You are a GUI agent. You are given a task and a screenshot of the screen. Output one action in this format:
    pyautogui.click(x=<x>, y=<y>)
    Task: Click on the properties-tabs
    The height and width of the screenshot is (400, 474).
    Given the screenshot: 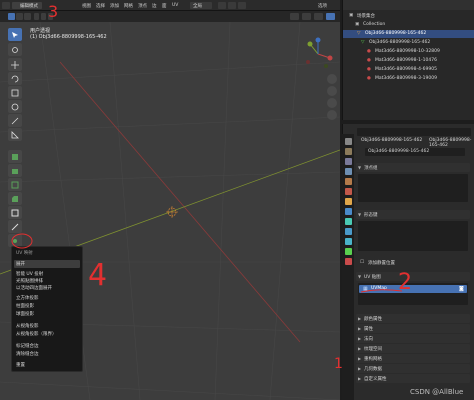 What is the action you would take?
    pyautogui.click(x=348, y=267)
    